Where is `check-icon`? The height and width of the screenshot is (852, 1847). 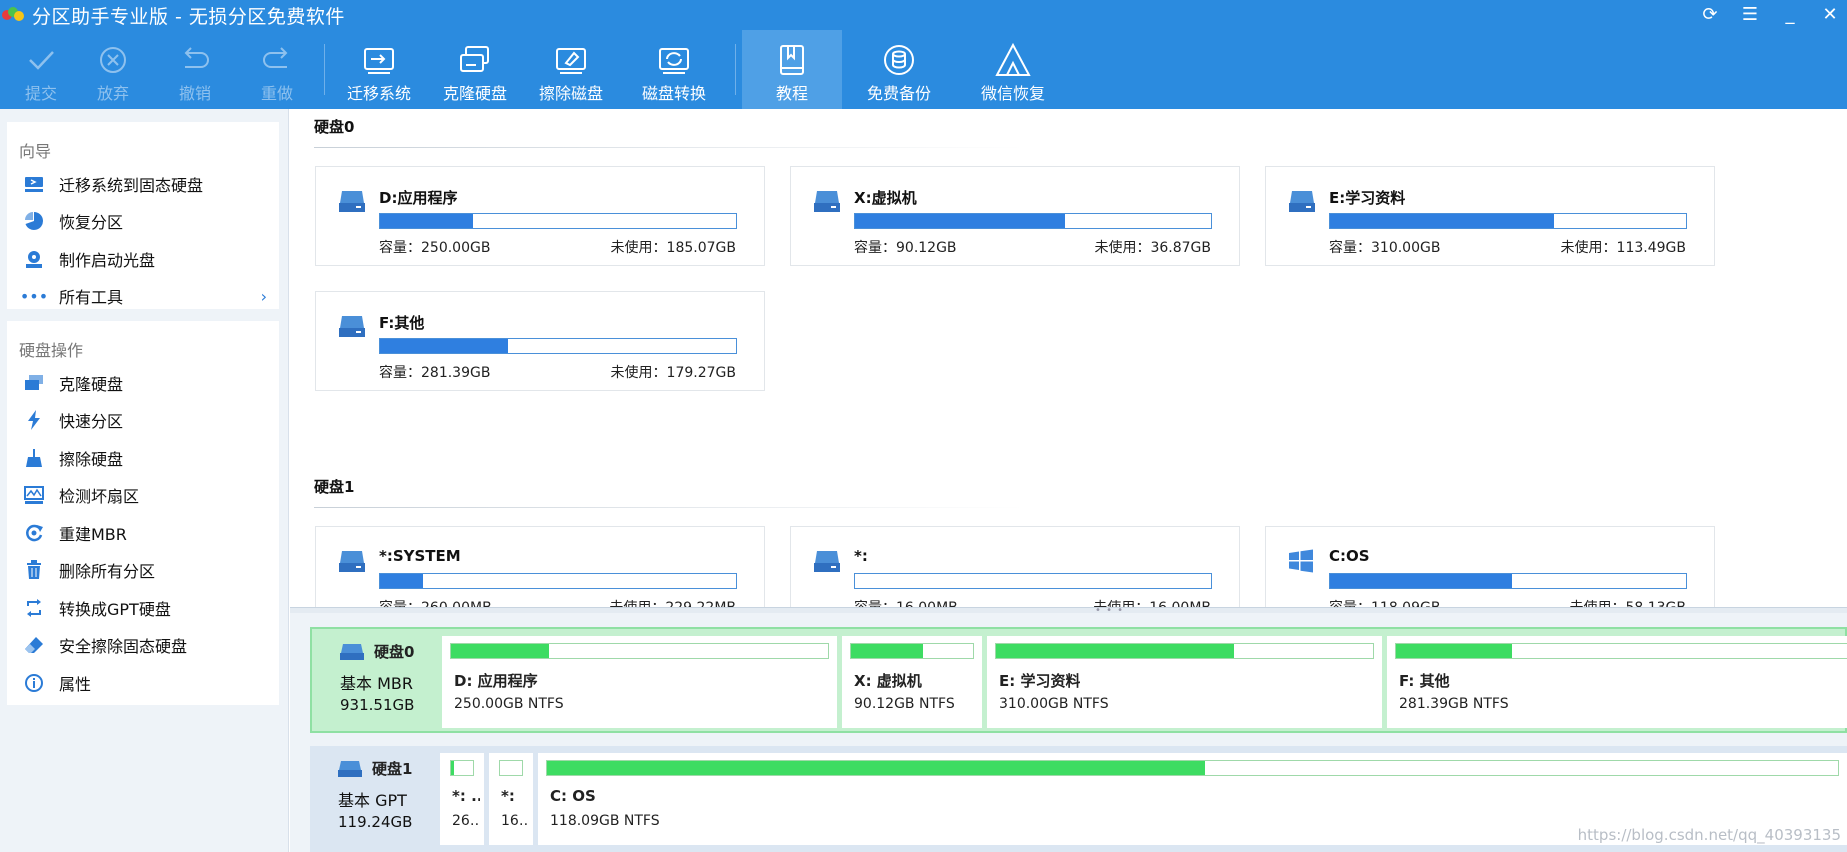
check-icon is located at coordinates (41, 60).